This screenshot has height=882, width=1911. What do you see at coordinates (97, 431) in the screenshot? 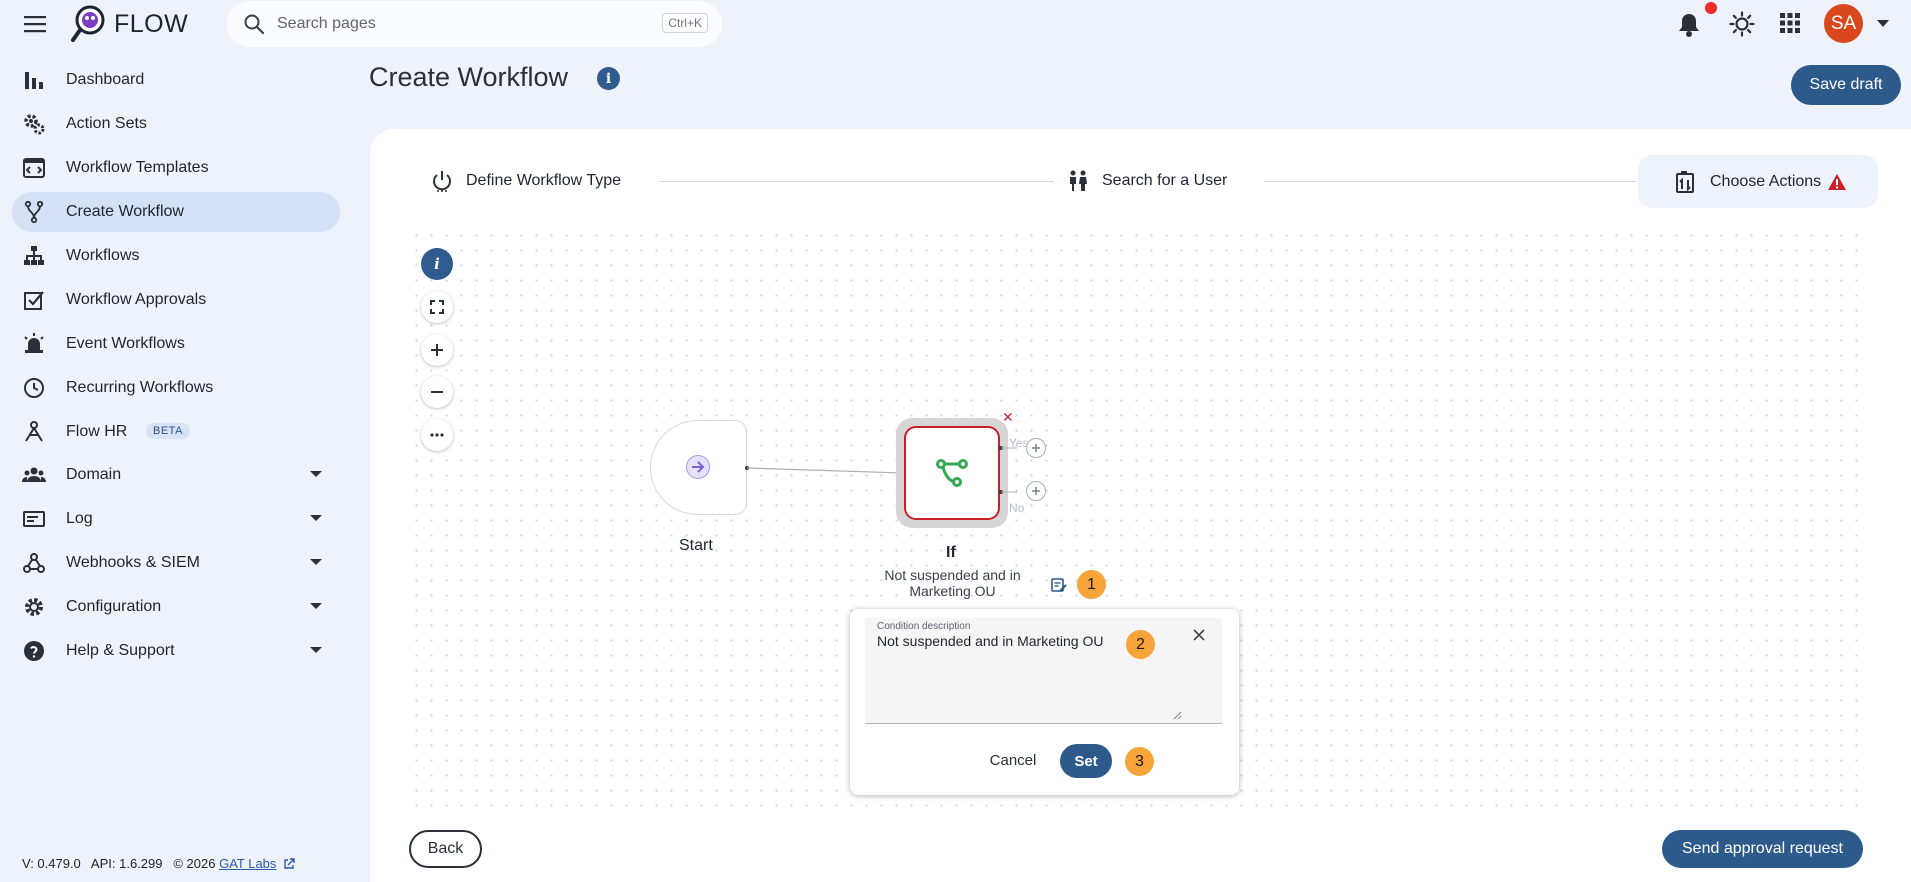
I see `sidebar-item-label: Flow HR` at bounding box center [97, 431].